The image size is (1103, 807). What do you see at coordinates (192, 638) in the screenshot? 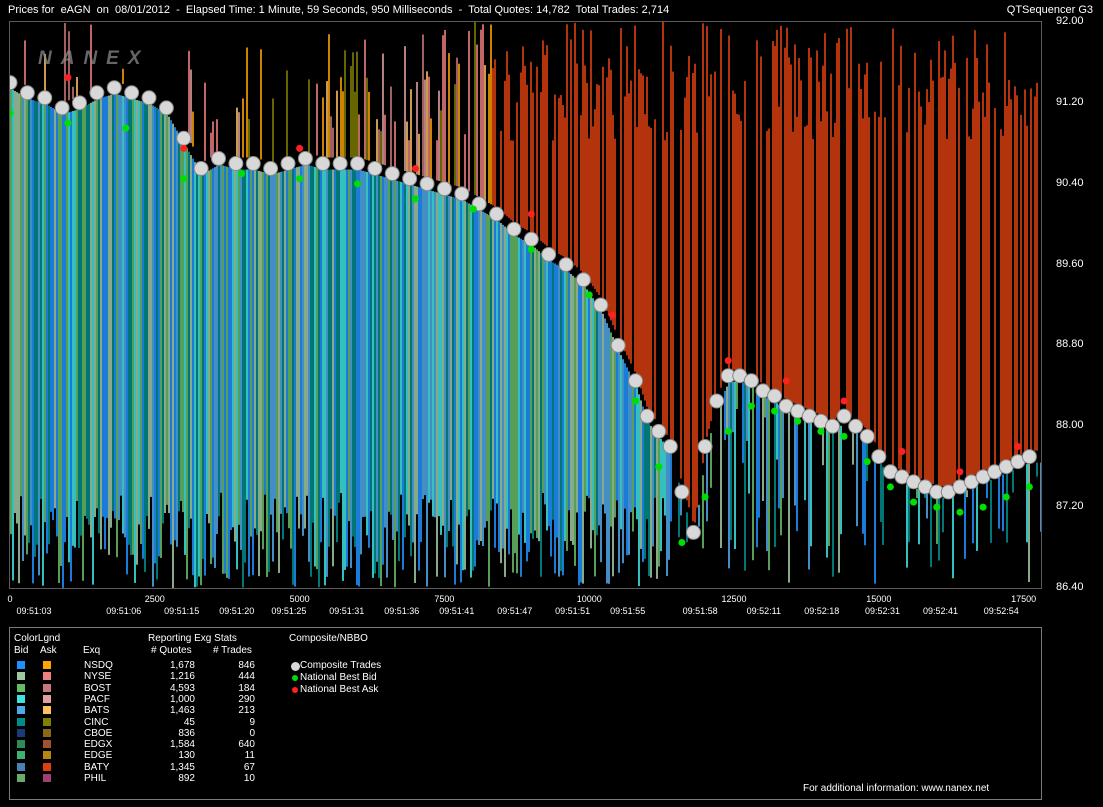
I see `legend-reporting-header: Reporting Exg Stats` at bounding box center [192, 638].